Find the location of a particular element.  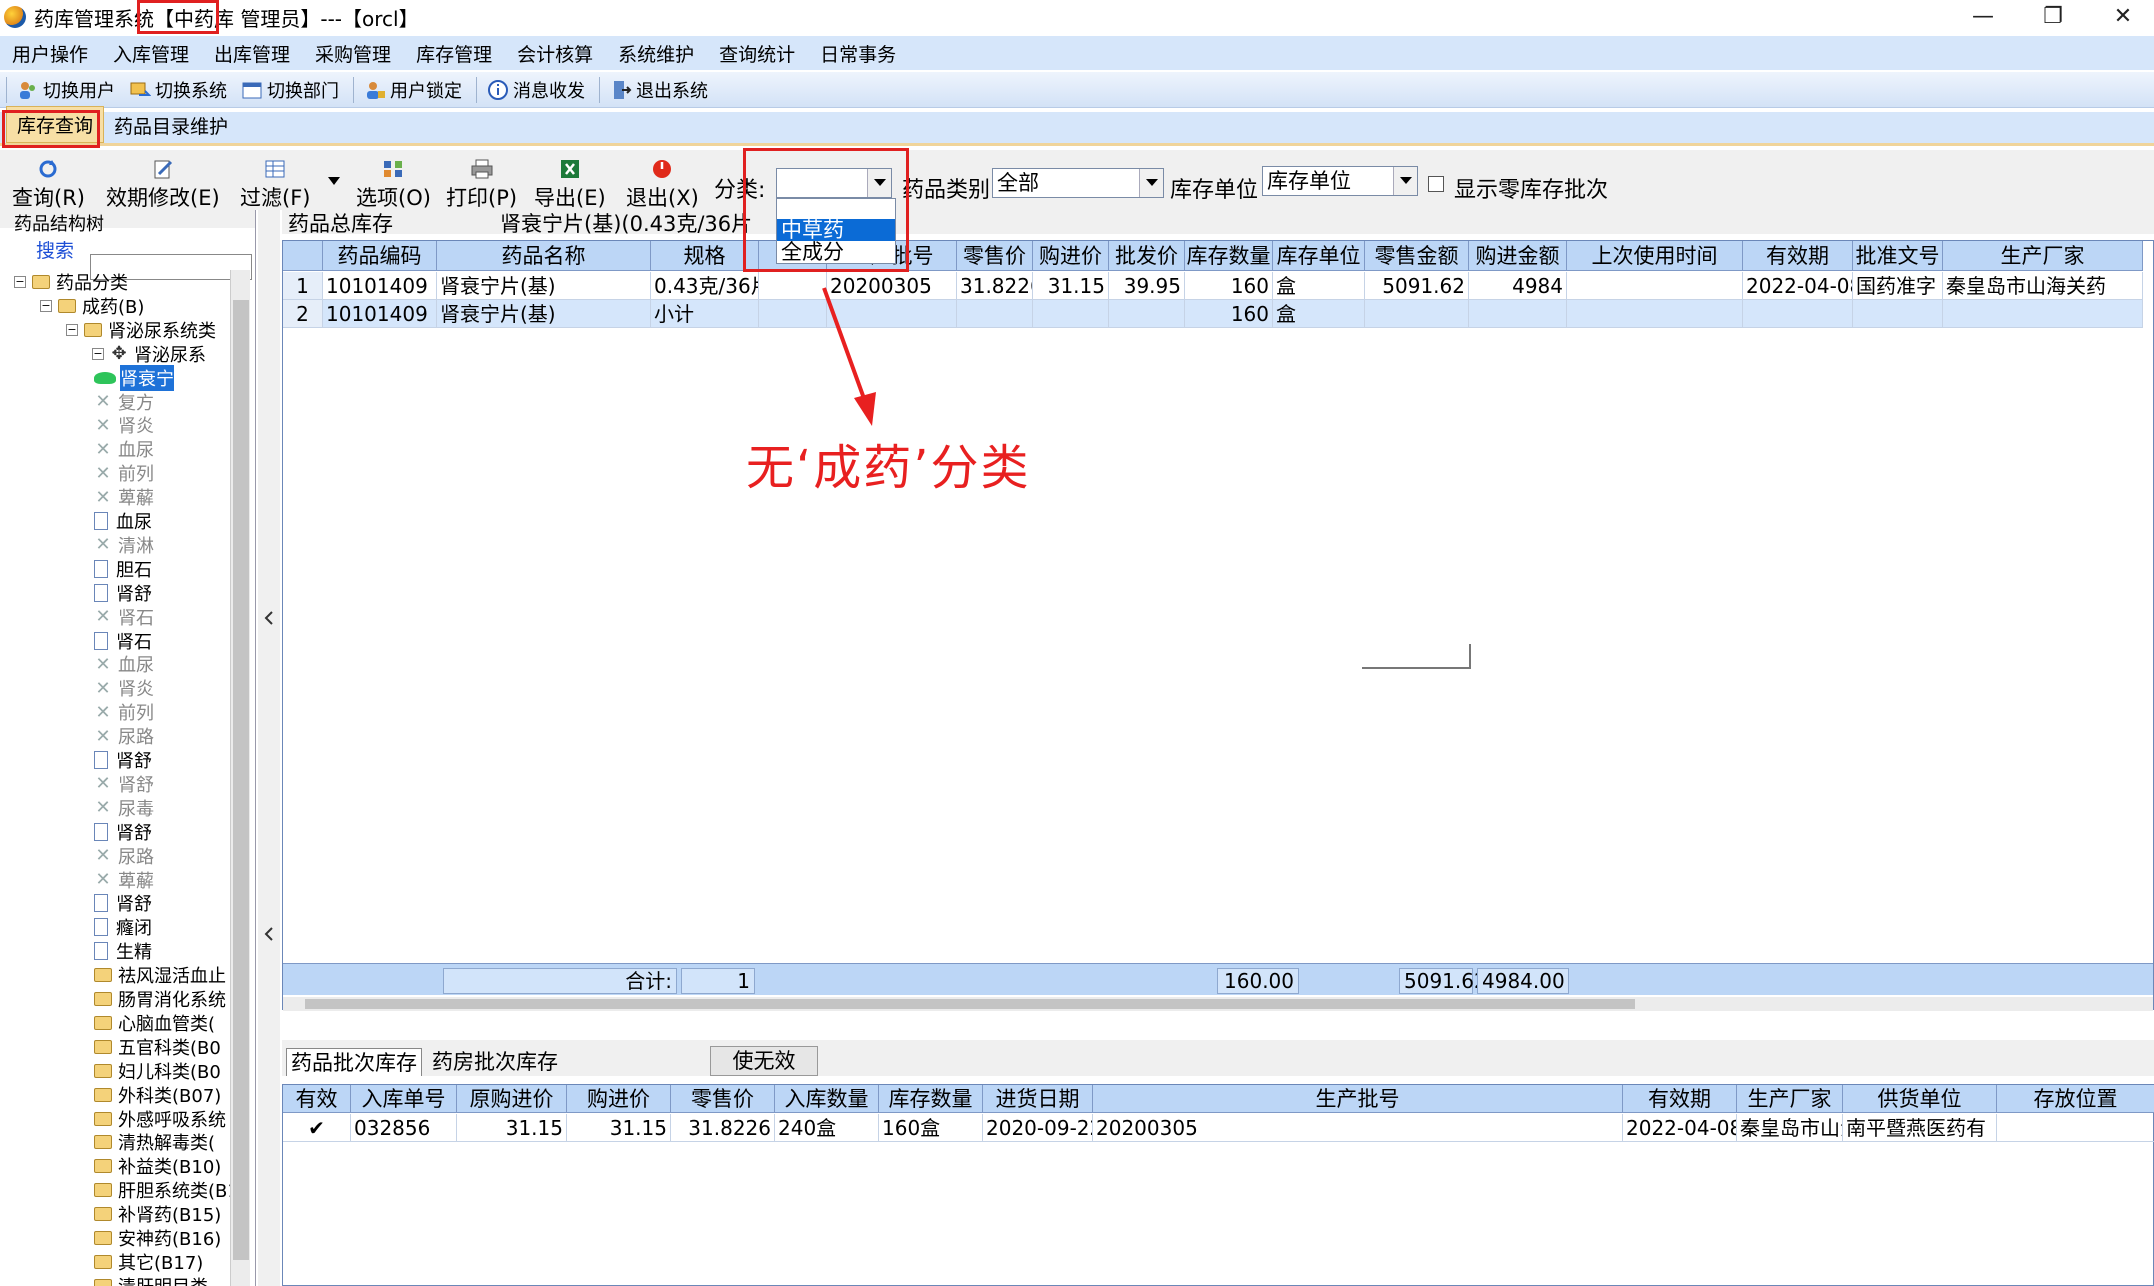

column-header: 入库数量 is located at coordinates (827, 1099).